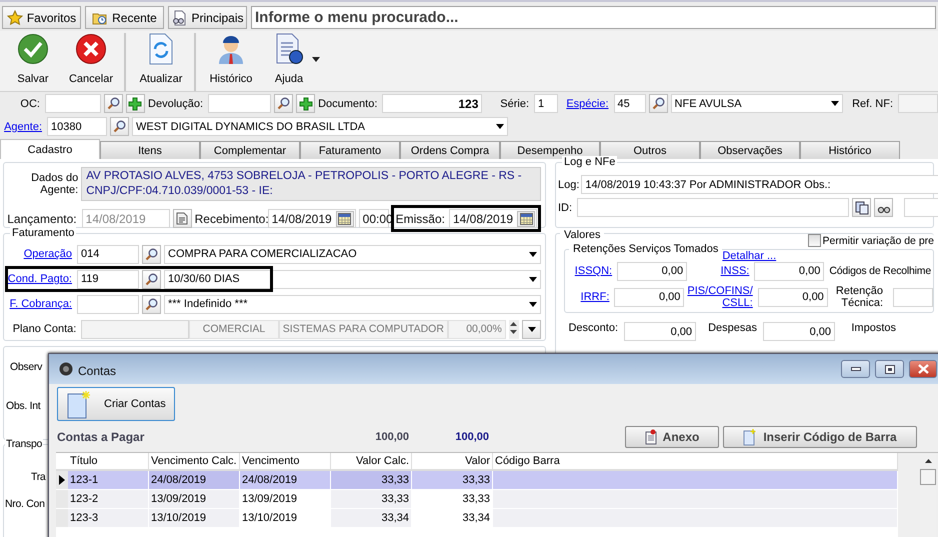  I want to click on input-field: 1, so click(546, 103).